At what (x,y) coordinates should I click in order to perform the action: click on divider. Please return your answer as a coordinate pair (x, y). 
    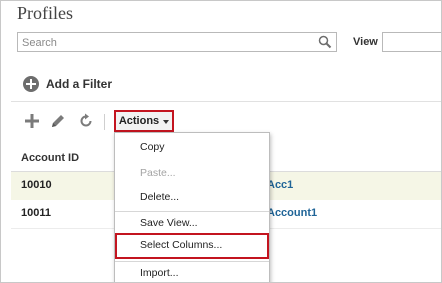
    Looking at the image, I should click on (226, 101).